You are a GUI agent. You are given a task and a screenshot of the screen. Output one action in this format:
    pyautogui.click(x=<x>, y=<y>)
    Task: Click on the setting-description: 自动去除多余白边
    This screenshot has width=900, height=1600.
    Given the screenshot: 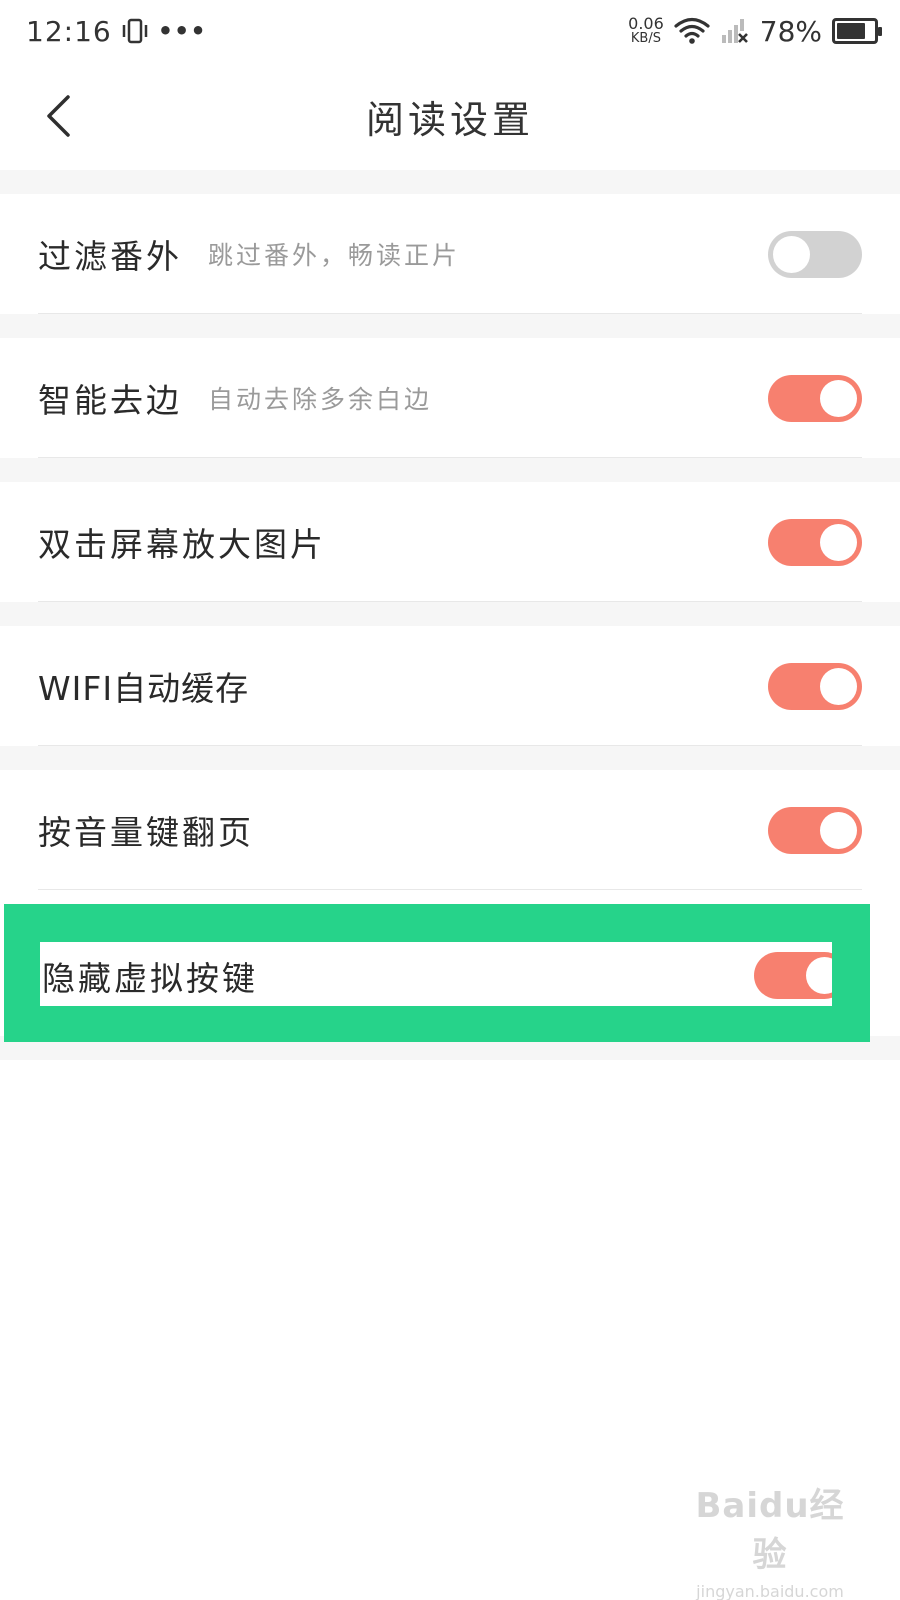 What is the action you would take?
    pyautogui.click(x=320, y=399)
    